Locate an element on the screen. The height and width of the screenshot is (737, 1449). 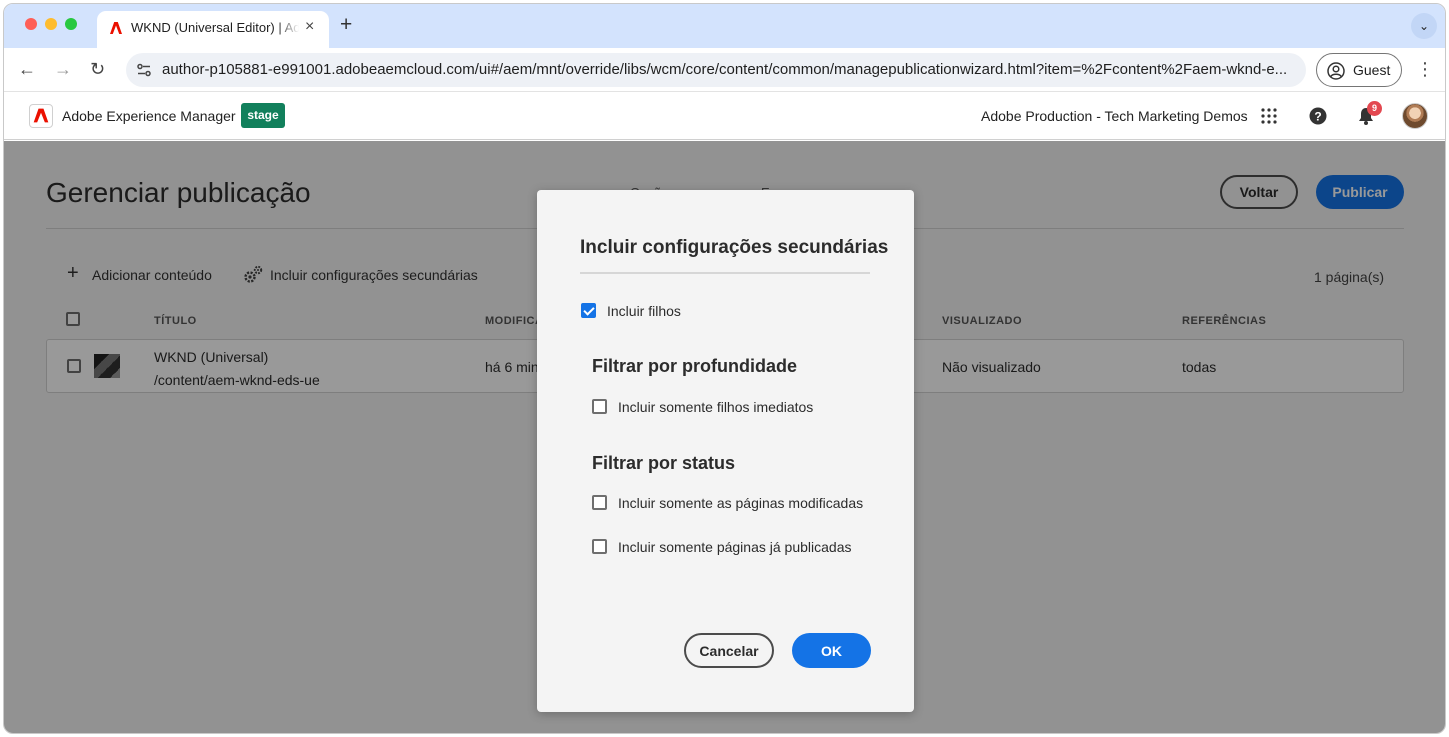
browser-menu-icon: ⋮ is located at coordinates (1425, 69).